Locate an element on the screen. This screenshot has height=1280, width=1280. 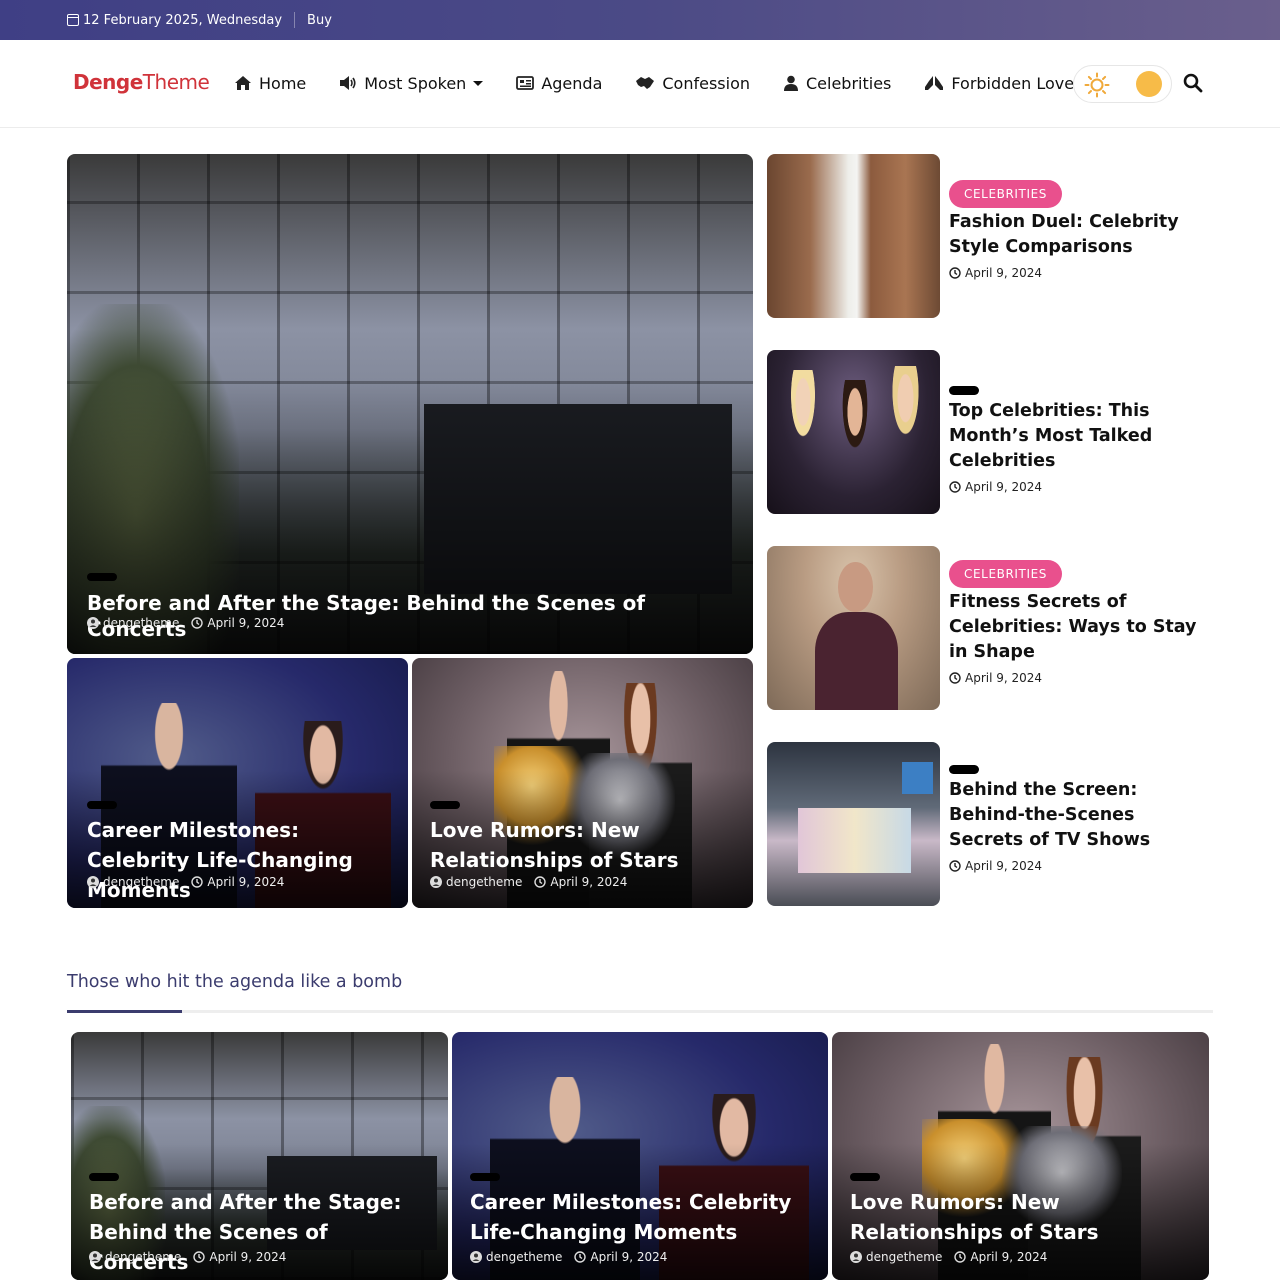
top-bar: 12 February 2025, Wednesday Buy is located at coordinates (640, 20).